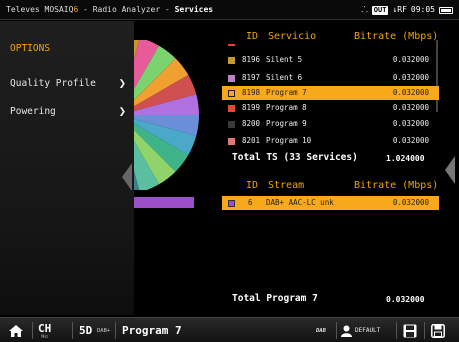 The width and height of the screenshot is (459, 342). Describe the element at coordinates (152, 330) in the screenshot. I see `program-name: Program 7` at that location.